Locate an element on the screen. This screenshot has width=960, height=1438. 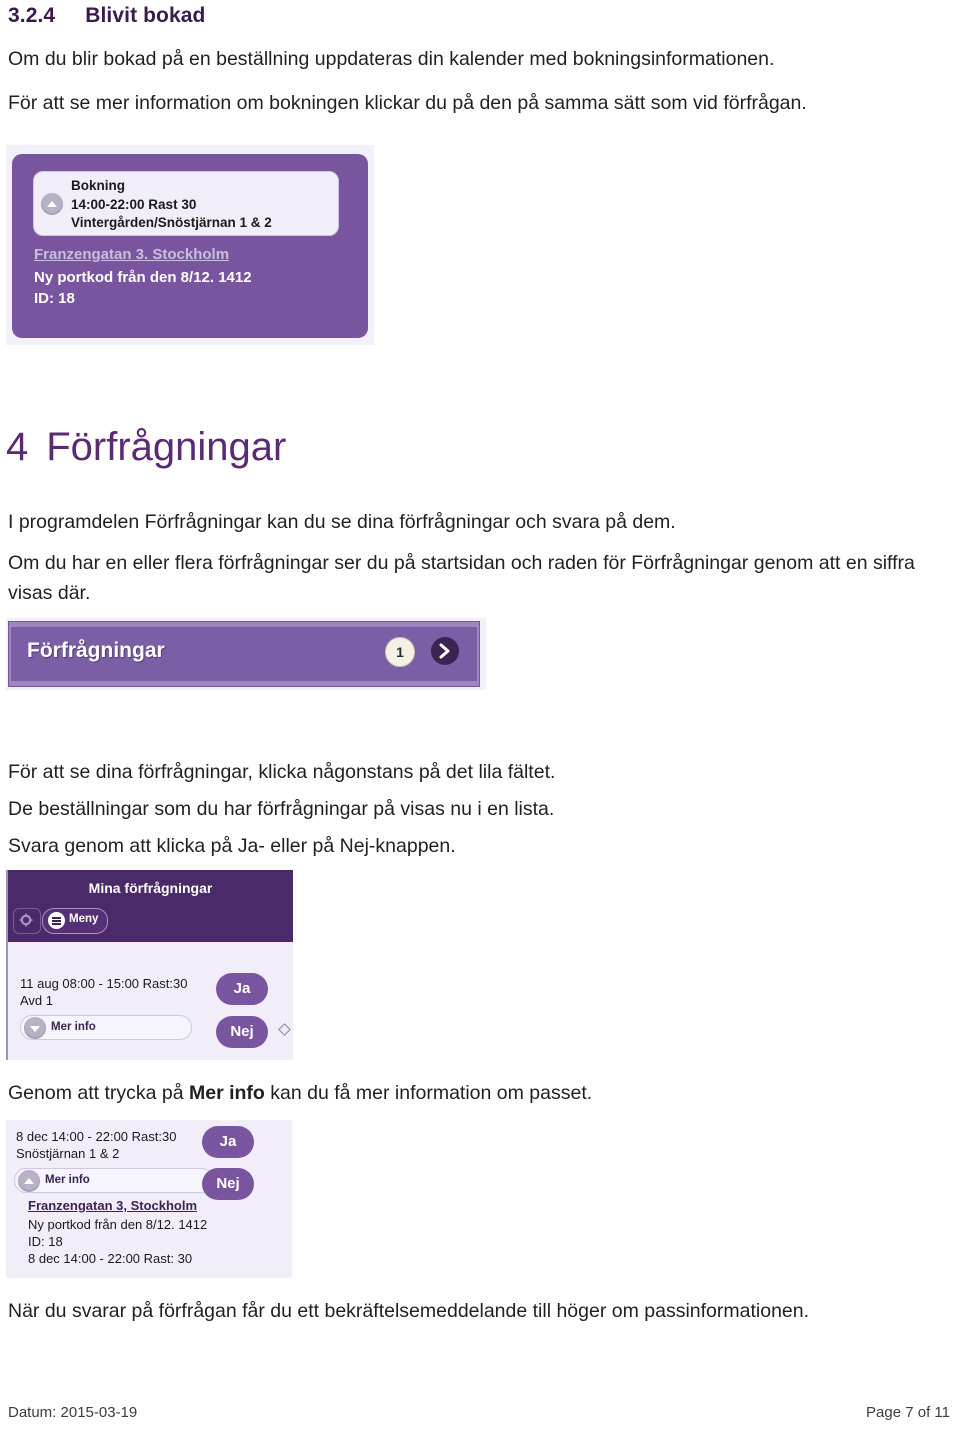
scroll-handle is located at coordinates (284, 1029).